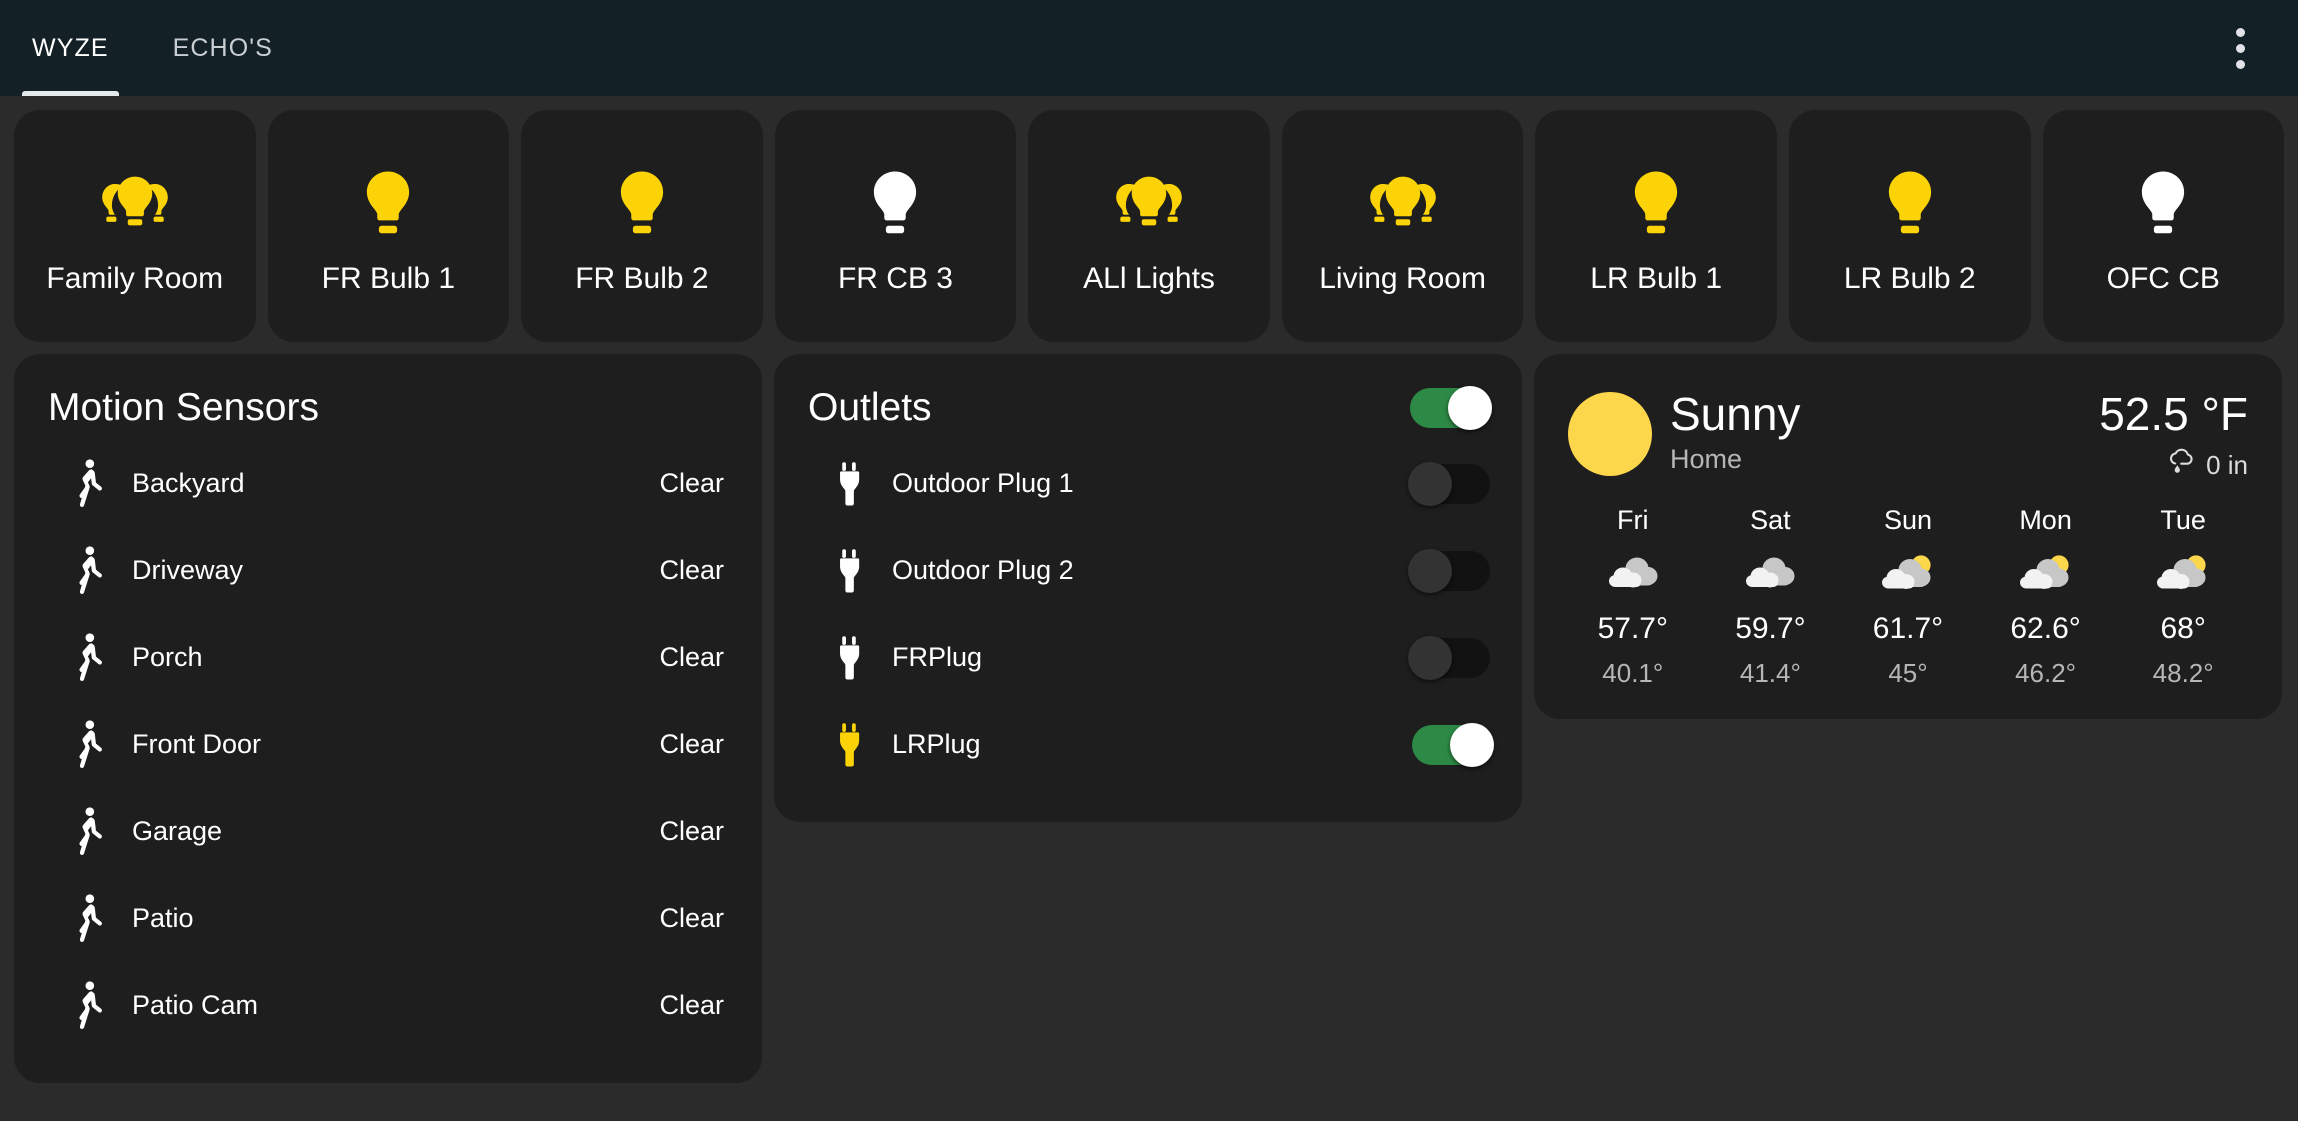 Image resolution: width=2298 pixels, height=1121 pixels. What do you see at coordinates (642, 278) in the screenshot?
I see `light-tile-label: FR Bulb 2` at bounding box center [642, 278].